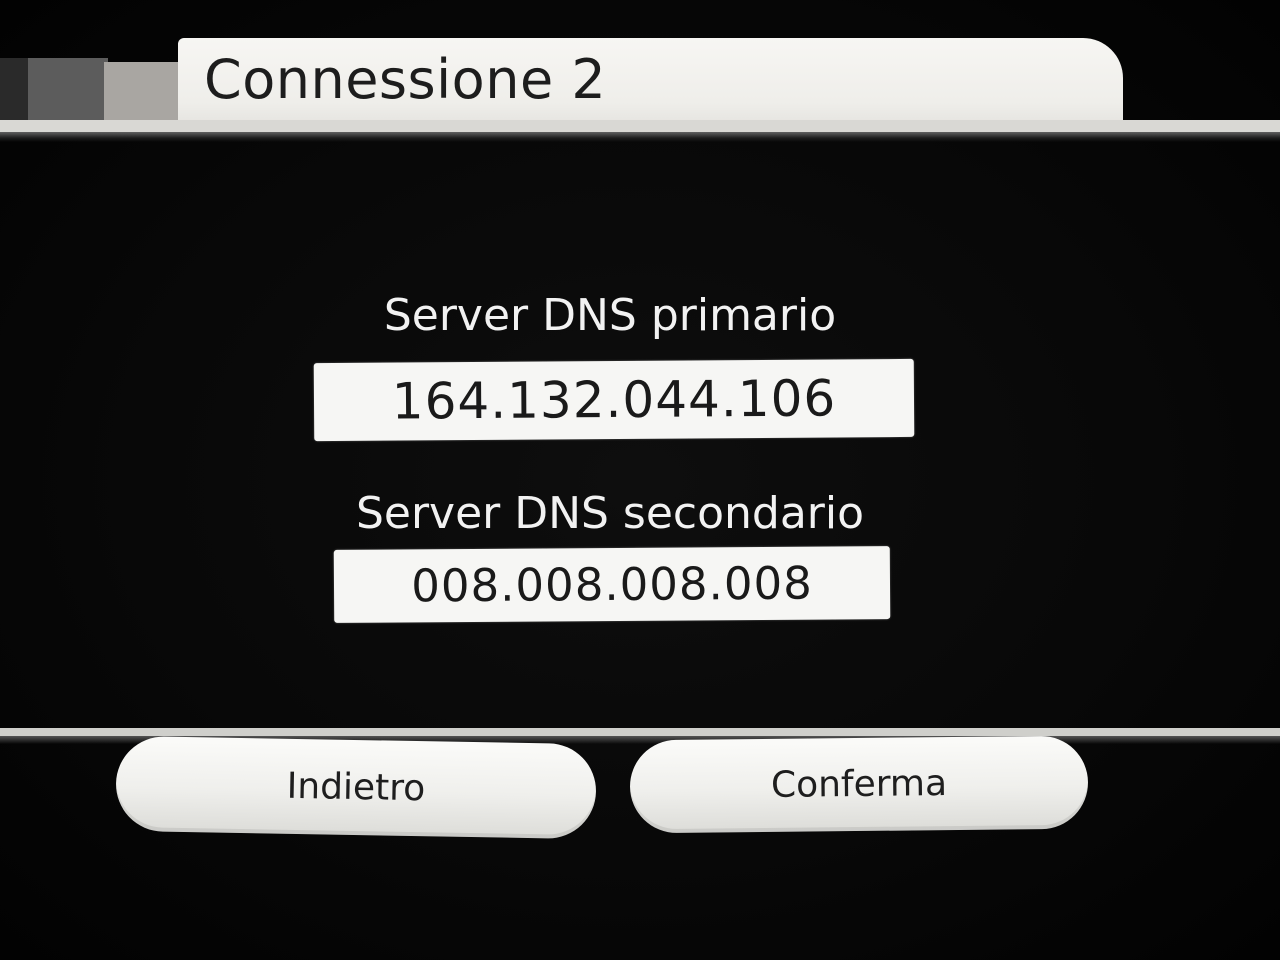  Describe the element at coordinates (640, 137) in the screenshot. I see `header-divider-shadow` at that location.